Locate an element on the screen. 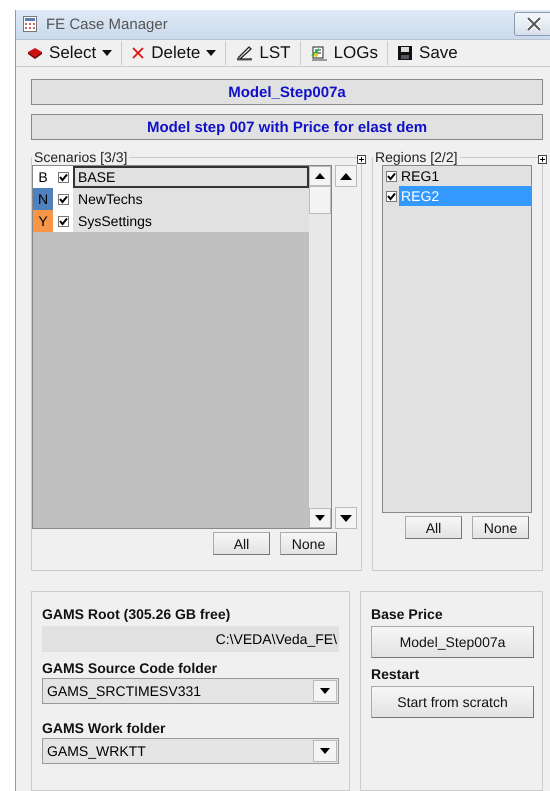  pen-icon is located at coordinates (244, 52).